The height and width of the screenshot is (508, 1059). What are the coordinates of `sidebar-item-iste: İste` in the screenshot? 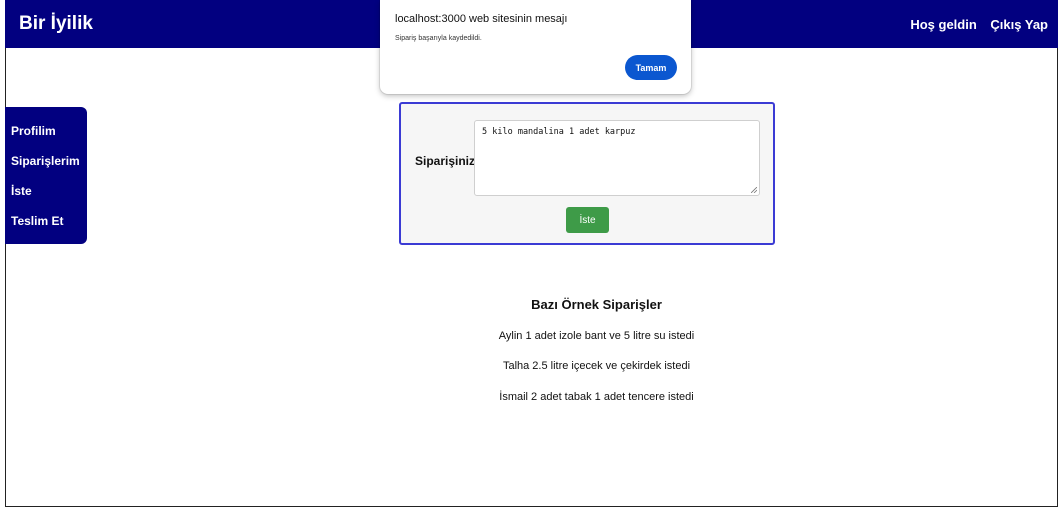 It's located at (21, 191).